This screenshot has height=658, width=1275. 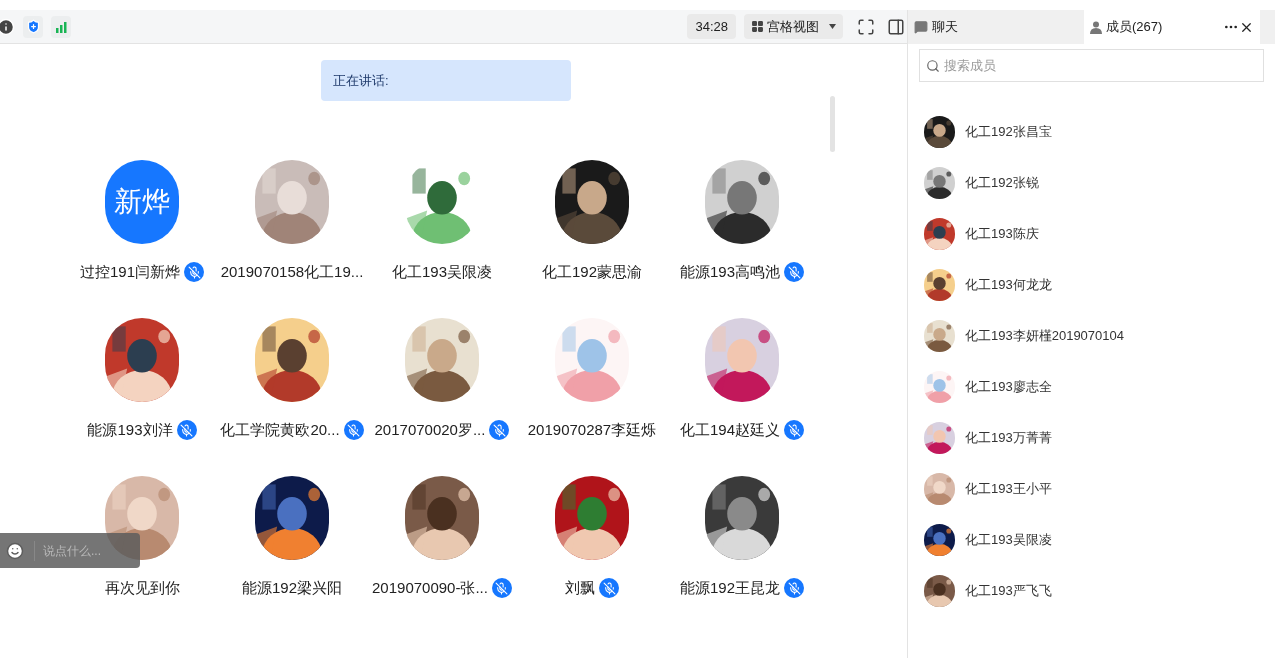 What do you see at coordinates (1099, 183) in the screenshot?
I see `member-item: 化工192张锐` at bounding box center [1099, 183].